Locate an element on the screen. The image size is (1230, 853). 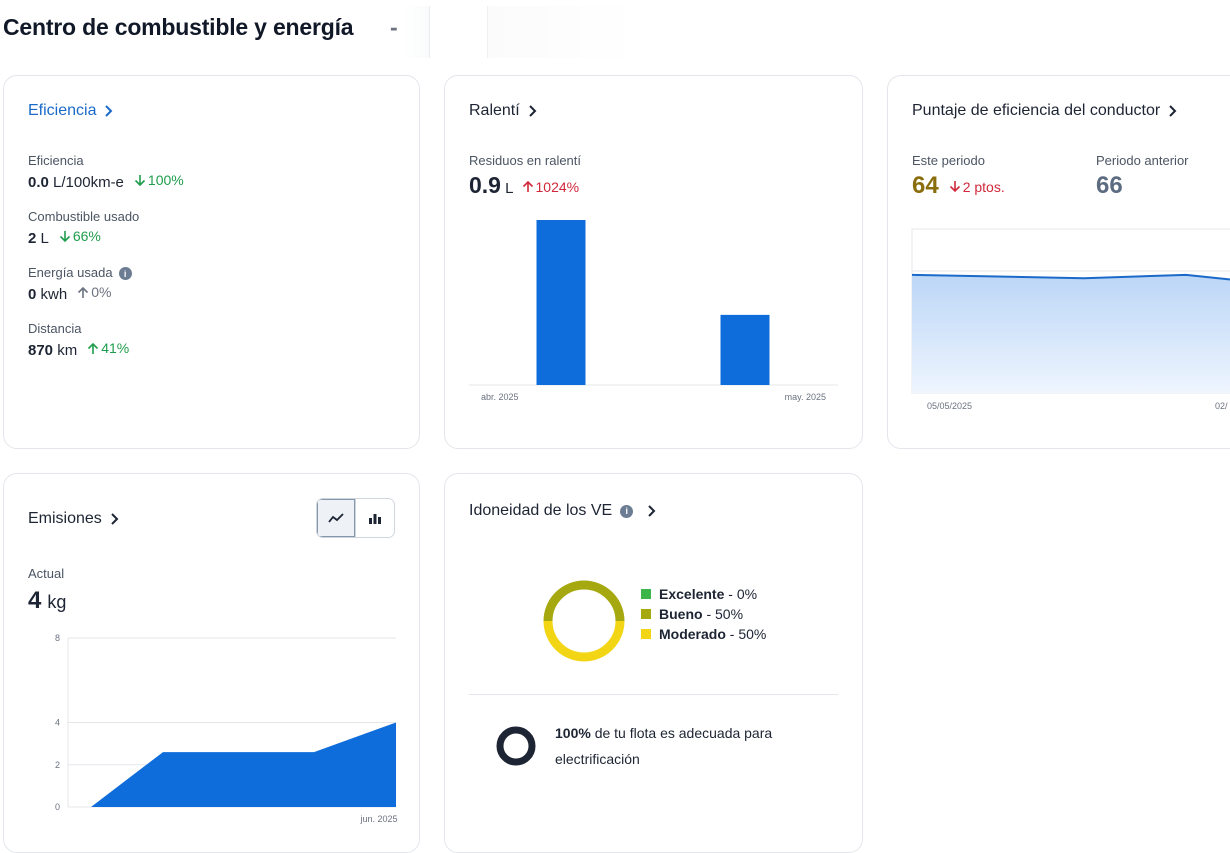
y-tick-label: 8 is located at coordinates (57, 638).